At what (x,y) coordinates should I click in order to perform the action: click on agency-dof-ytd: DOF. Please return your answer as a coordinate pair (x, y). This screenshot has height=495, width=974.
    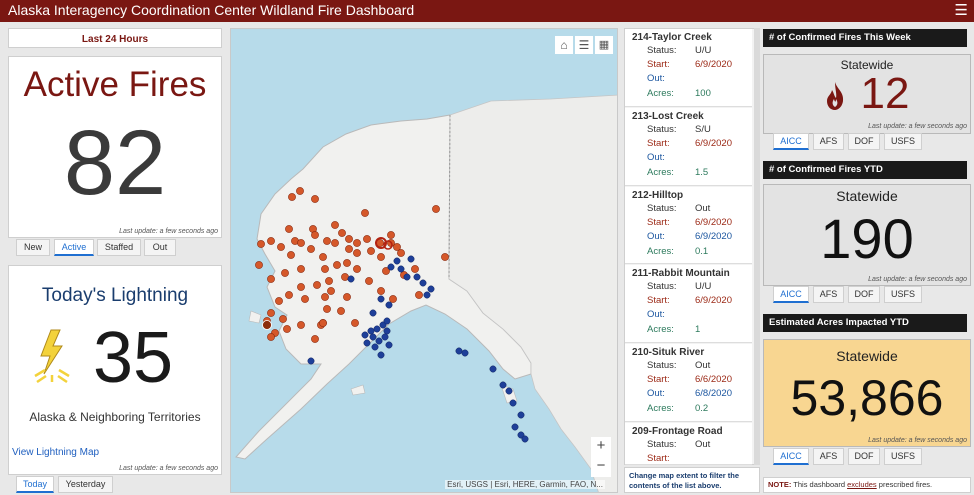
    Looking at the image, I should click on (864, 294).